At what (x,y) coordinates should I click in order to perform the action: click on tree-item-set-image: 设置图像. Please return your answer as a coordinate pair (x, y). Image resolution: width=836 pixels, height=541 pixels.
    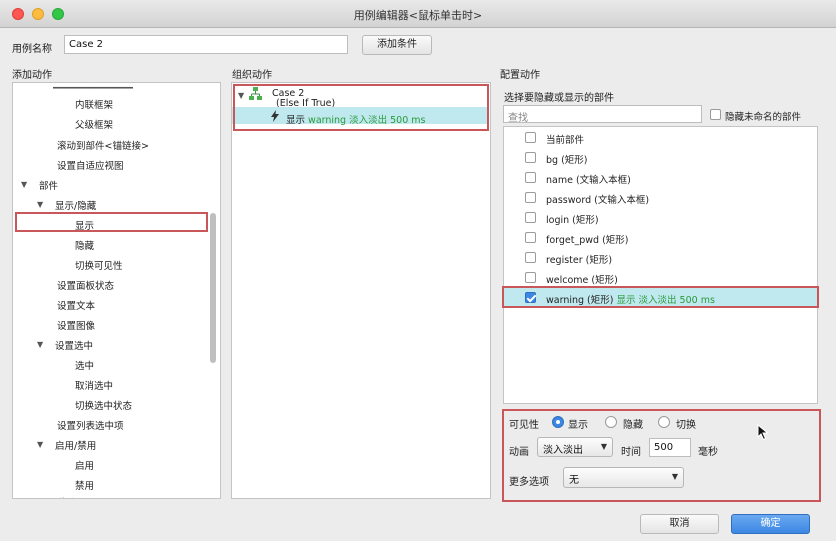
    Looking at the image, I should click on (76, 325).